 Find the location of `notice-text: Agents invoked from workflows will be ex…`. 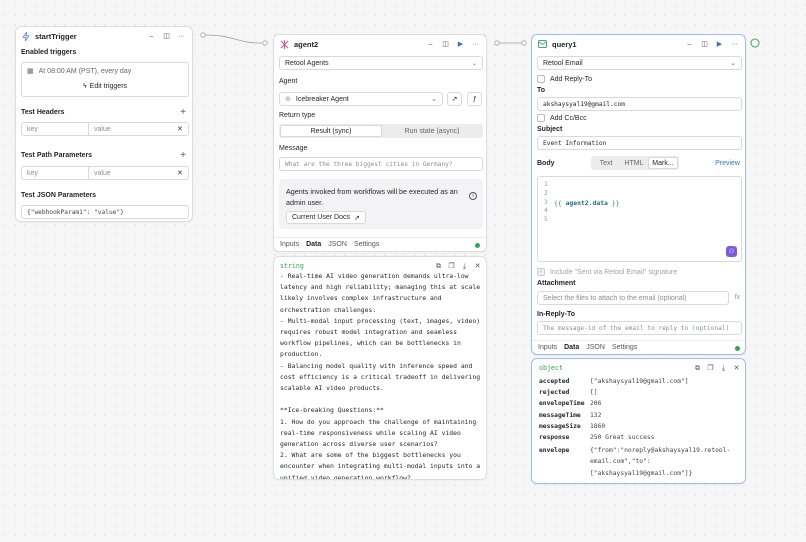

notice-text: Agents invoked from workflows will be ex… is located at coordinates (372, 197).